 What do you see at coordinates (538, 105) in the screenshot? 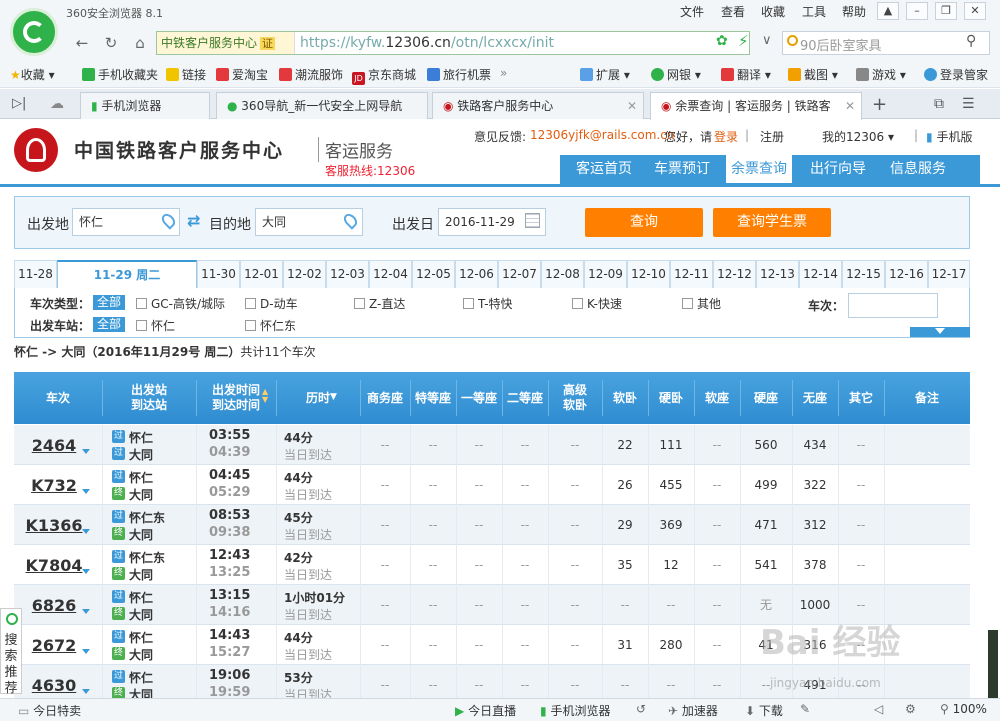
I see `tab-railway: ◉ 铁路客户服务中心 ✕` at bounding box center [538, 105].